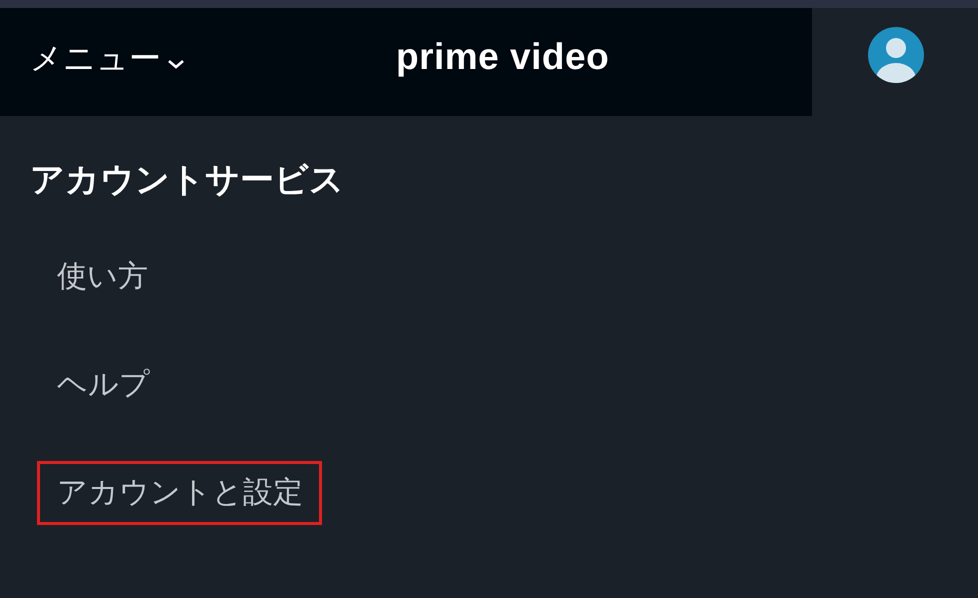 The width and height of the screenshot is (978, 598). Describe the element at coordinates (187, 180) in the screenshot. I see `section-title: アカウントサービス` at that location.